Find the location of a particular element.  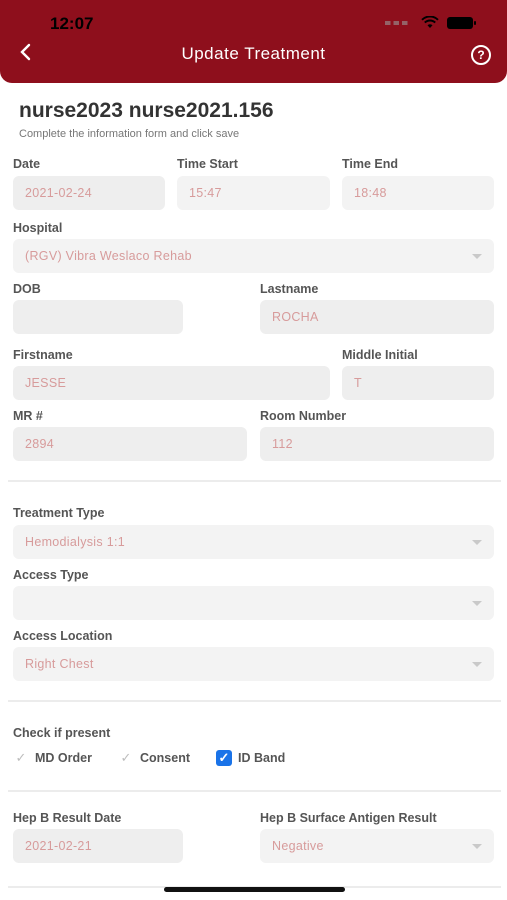

room-number-label: Room Number is located at coordinates (303, 416).